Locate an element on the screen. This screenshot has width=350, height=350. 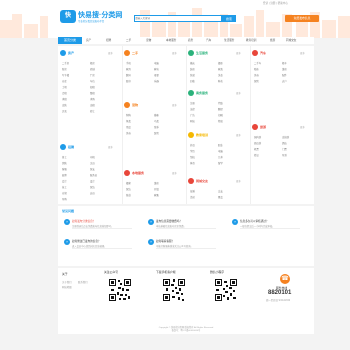
category-link: 普工 is located at coordinates (64, 157).